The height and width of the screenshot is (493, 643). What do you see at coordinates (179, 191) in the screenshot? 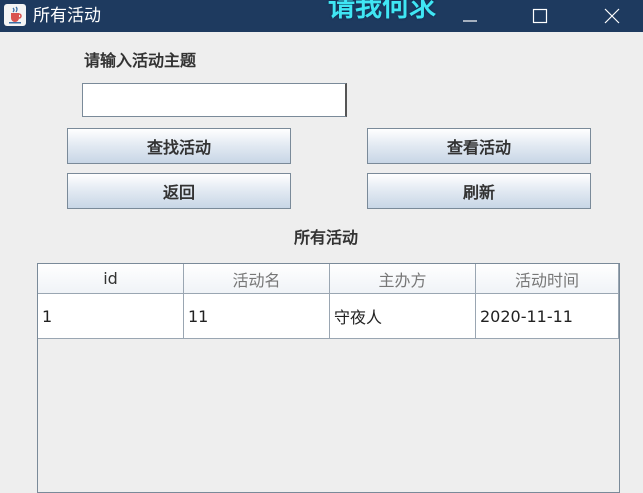
I see `back-button: 返回` at bounding box center [179, 191].